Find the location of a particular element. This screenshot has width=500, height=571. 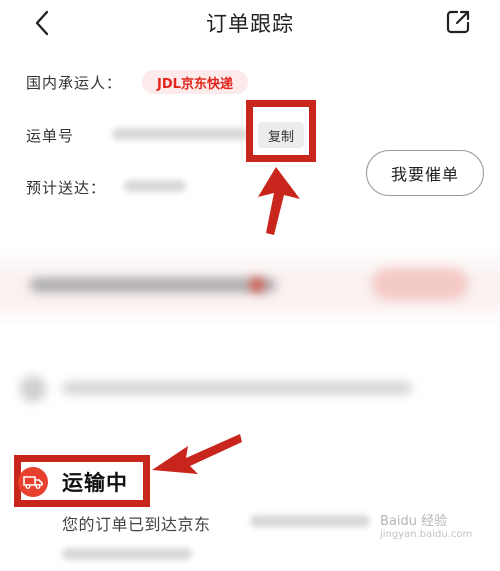

watermark: Baidu 经验 jingyan.baidu.com is located at coordinates (426, 525).